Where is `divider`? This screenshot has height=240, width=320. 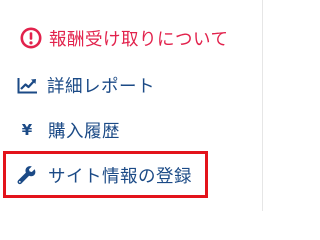 divider is located at coordinates (262, 105).